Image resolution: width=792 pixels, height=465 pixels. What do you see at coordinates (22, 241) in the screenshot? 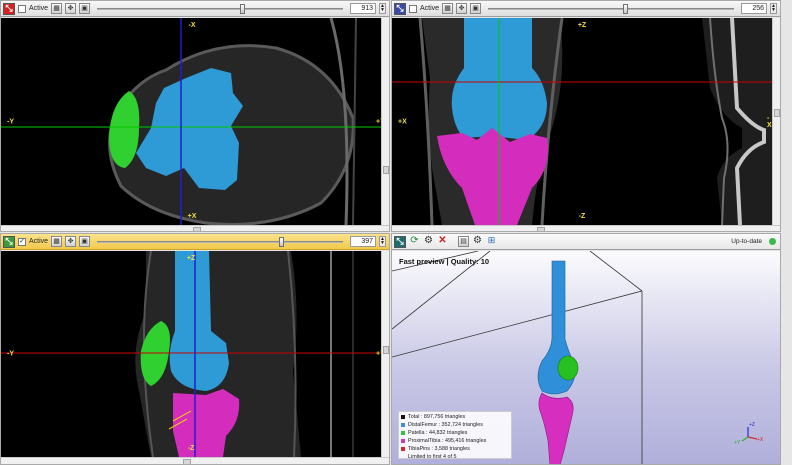
I see `active-checkbox: ✓` at bounding box center [22, 241].